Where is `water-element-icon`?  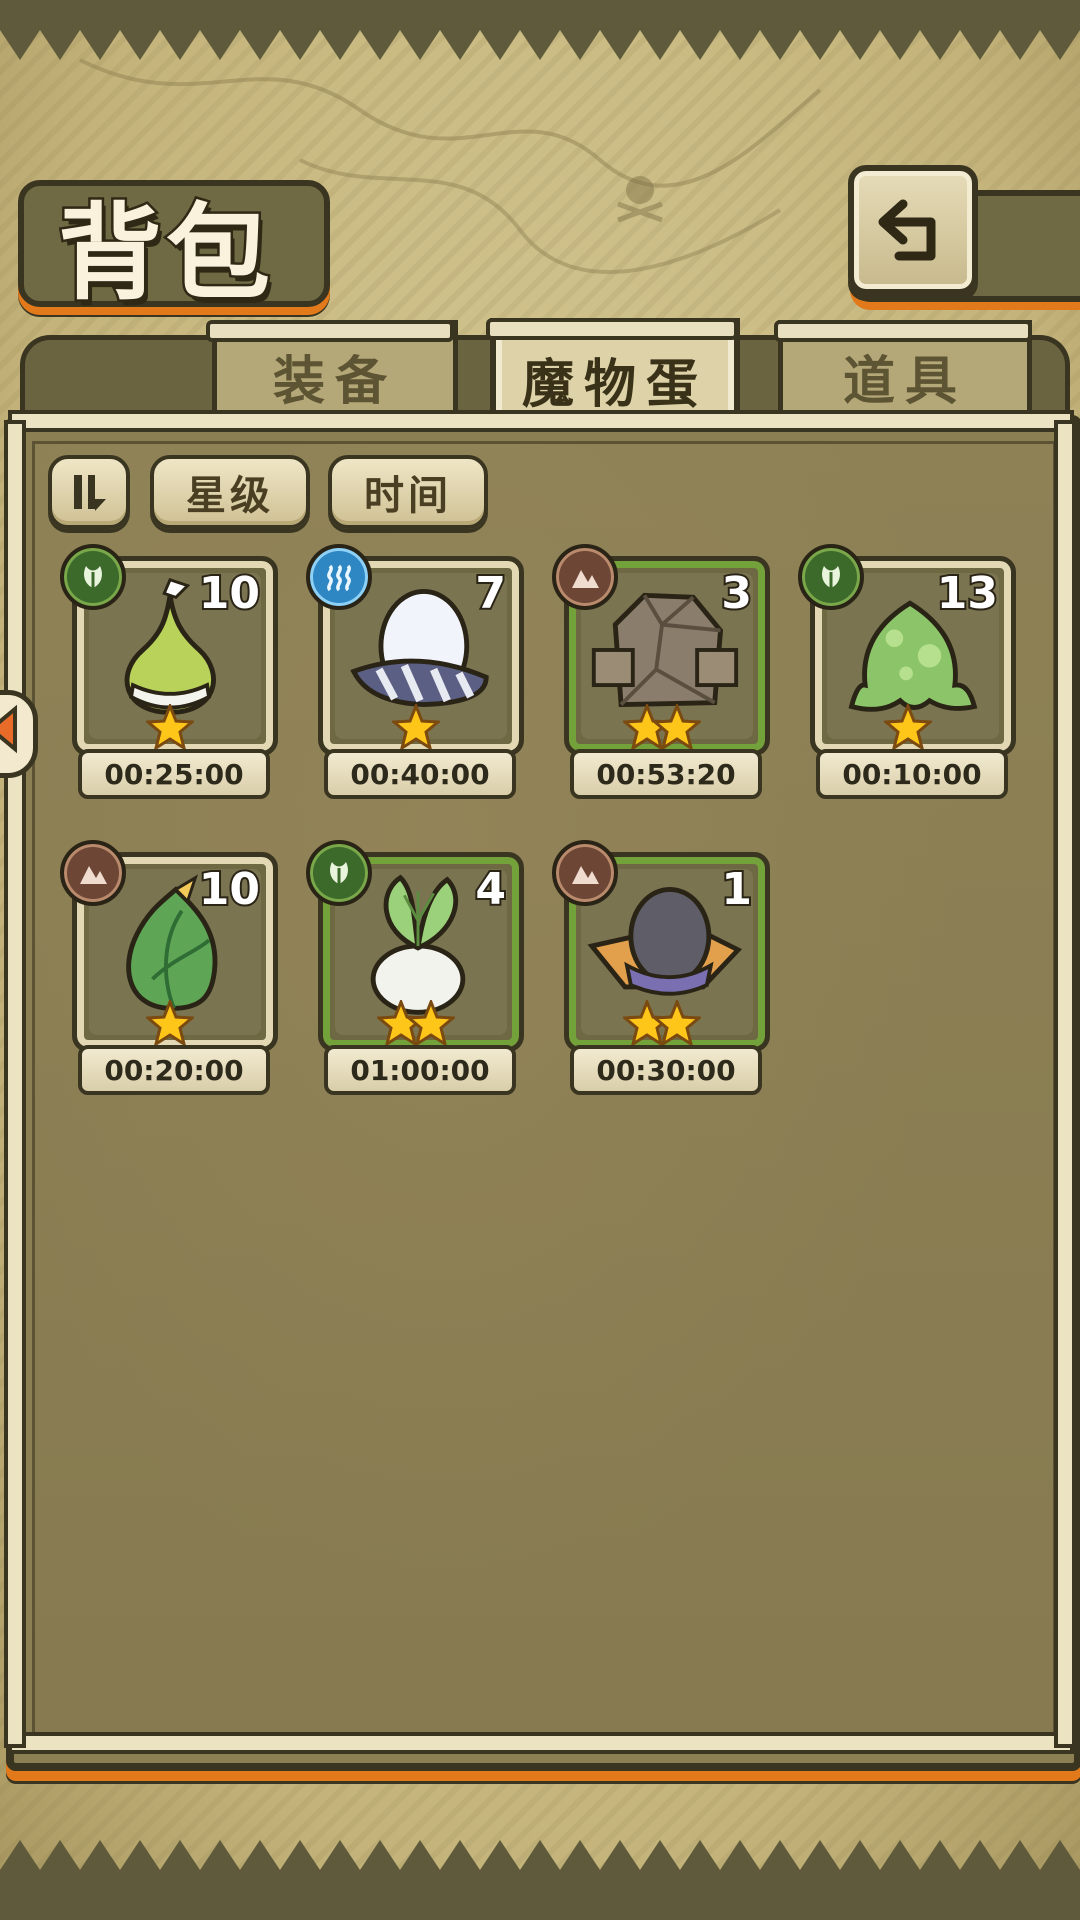 water-element-icon is located at coordinates (339, 577).